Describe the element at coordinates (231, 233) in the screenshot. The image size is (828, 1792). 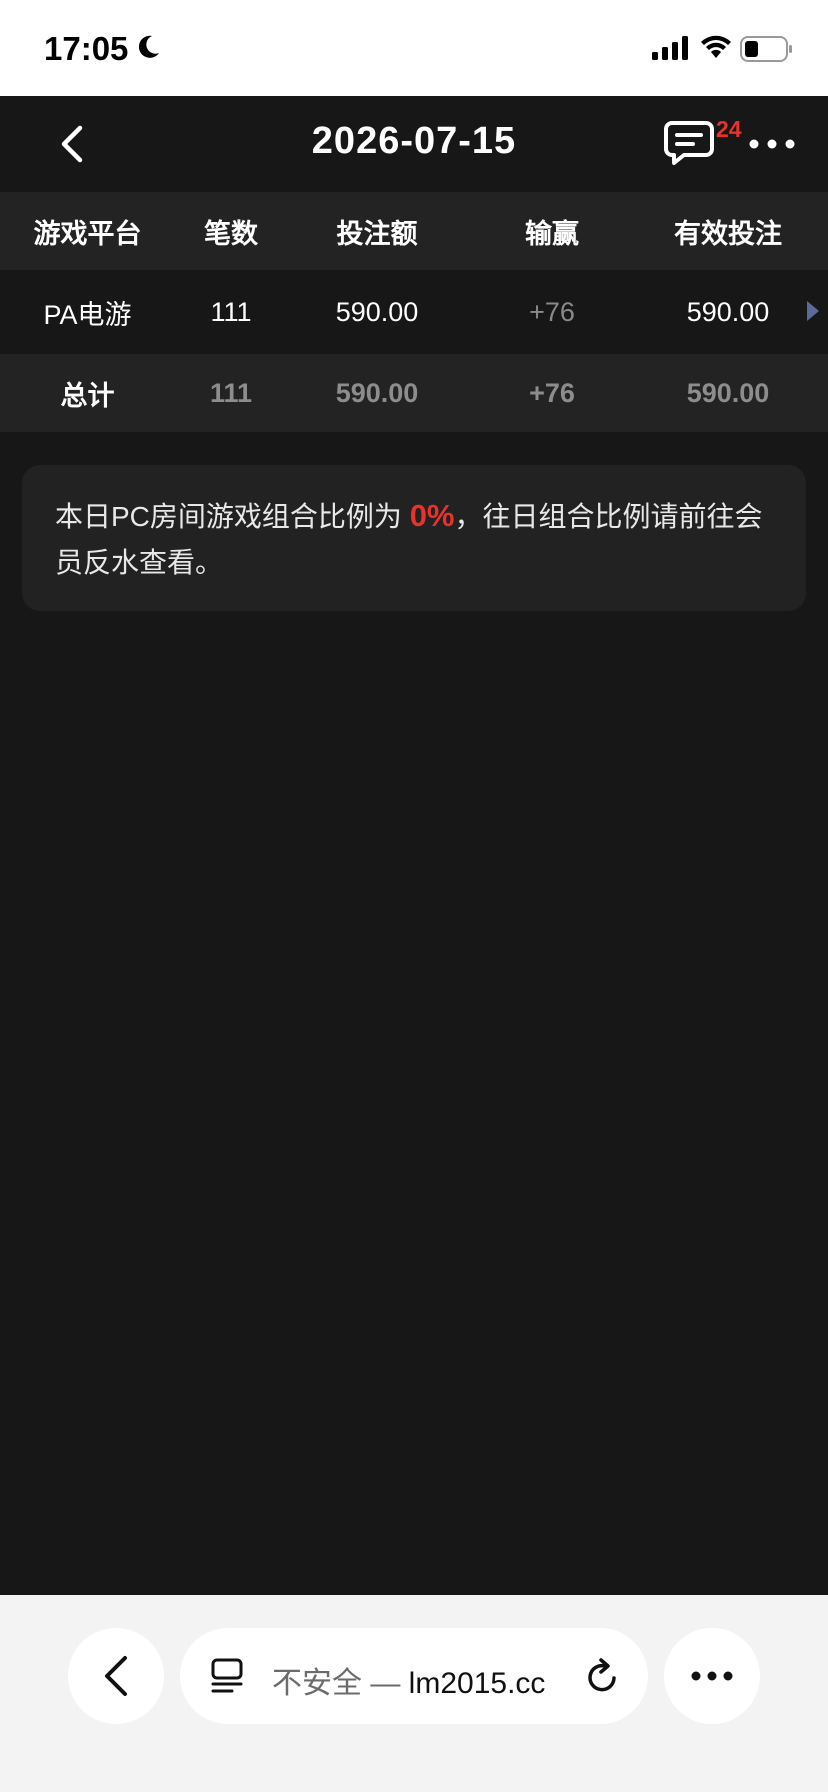
I see `header-count: 笔数` at that location.